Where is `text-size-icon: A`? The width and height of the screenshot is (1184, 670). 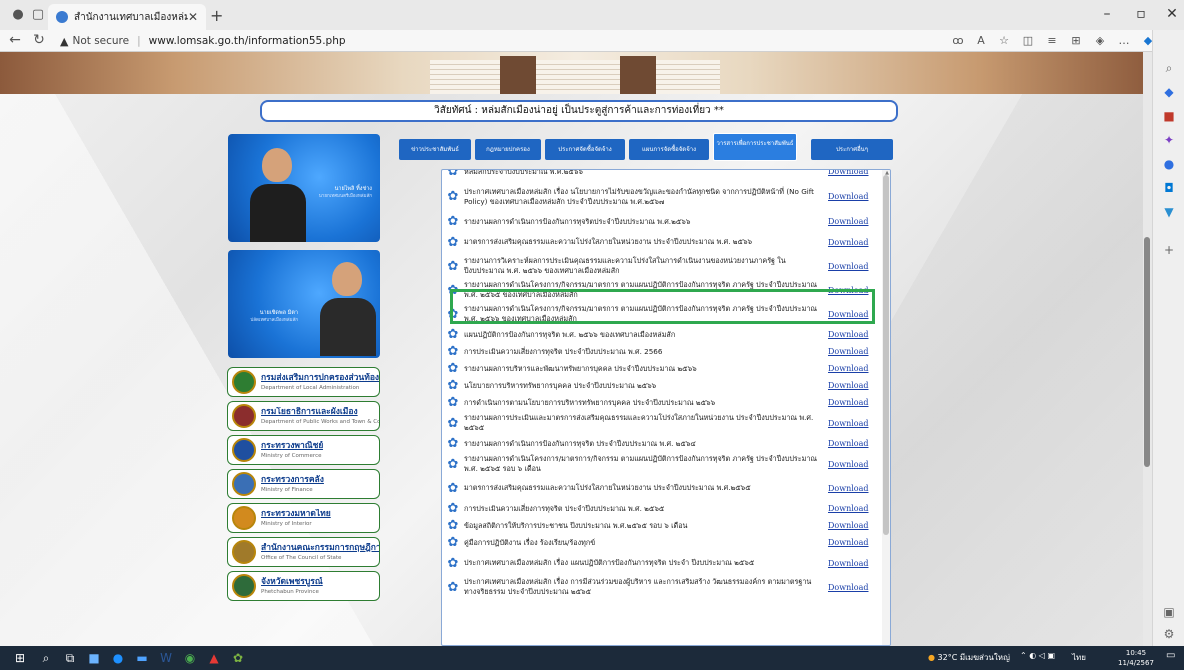
text-size-icon: A is located at coordinates (981, 40).